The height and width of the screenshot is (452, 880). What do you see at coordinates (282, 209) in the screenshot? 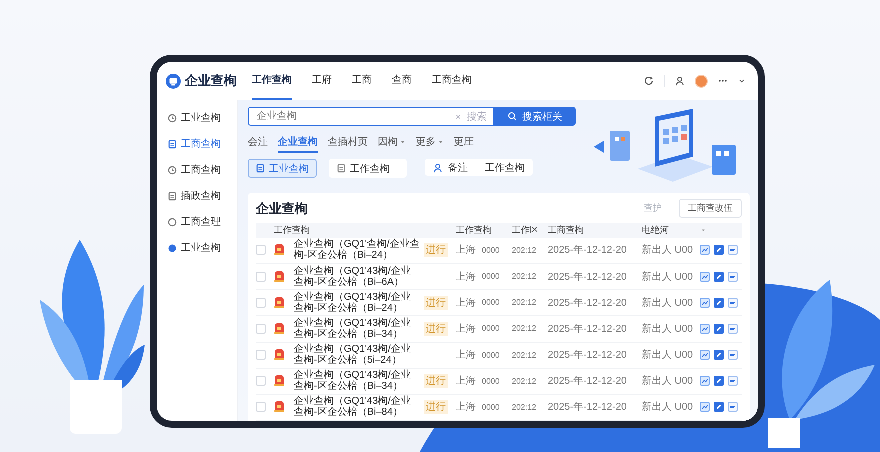
I see `card-title: 企业查栒` at bounding box center [282, 209].